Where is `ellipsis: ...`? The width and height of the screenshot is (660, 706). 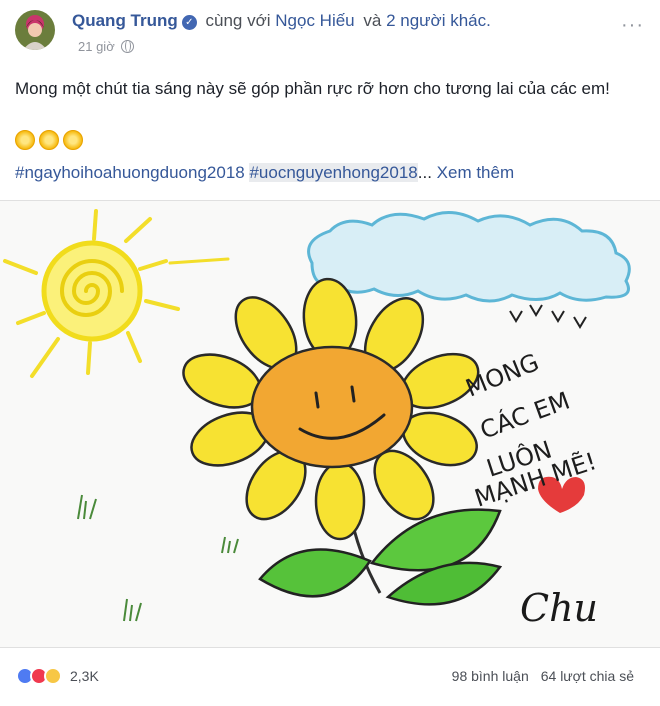 ellipsis: ... is located at coordinates (424, 172).